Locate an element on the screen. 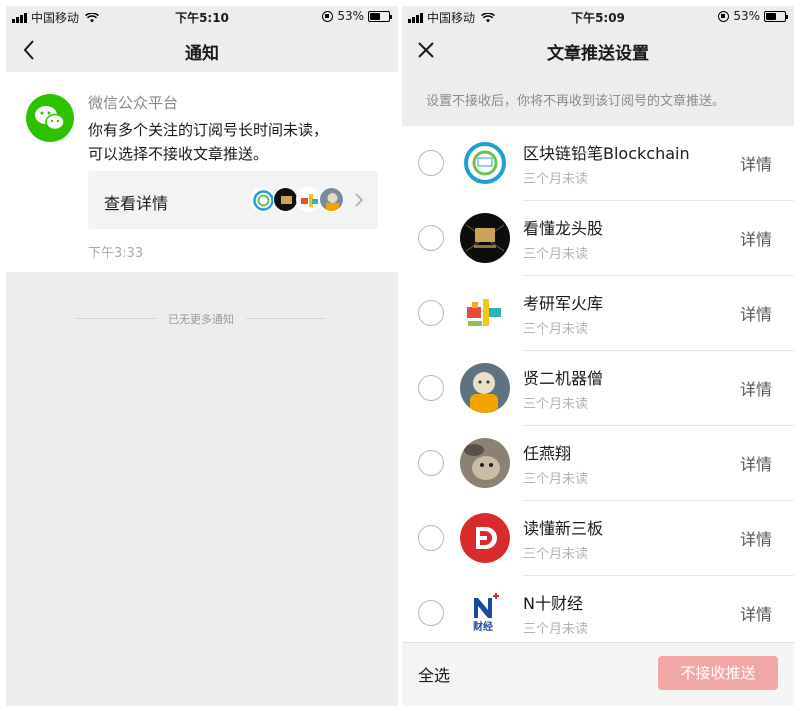 This screenshot has width=800, height=711. blockchain-pencil-logo-icon is located at coordinates (485, 163).